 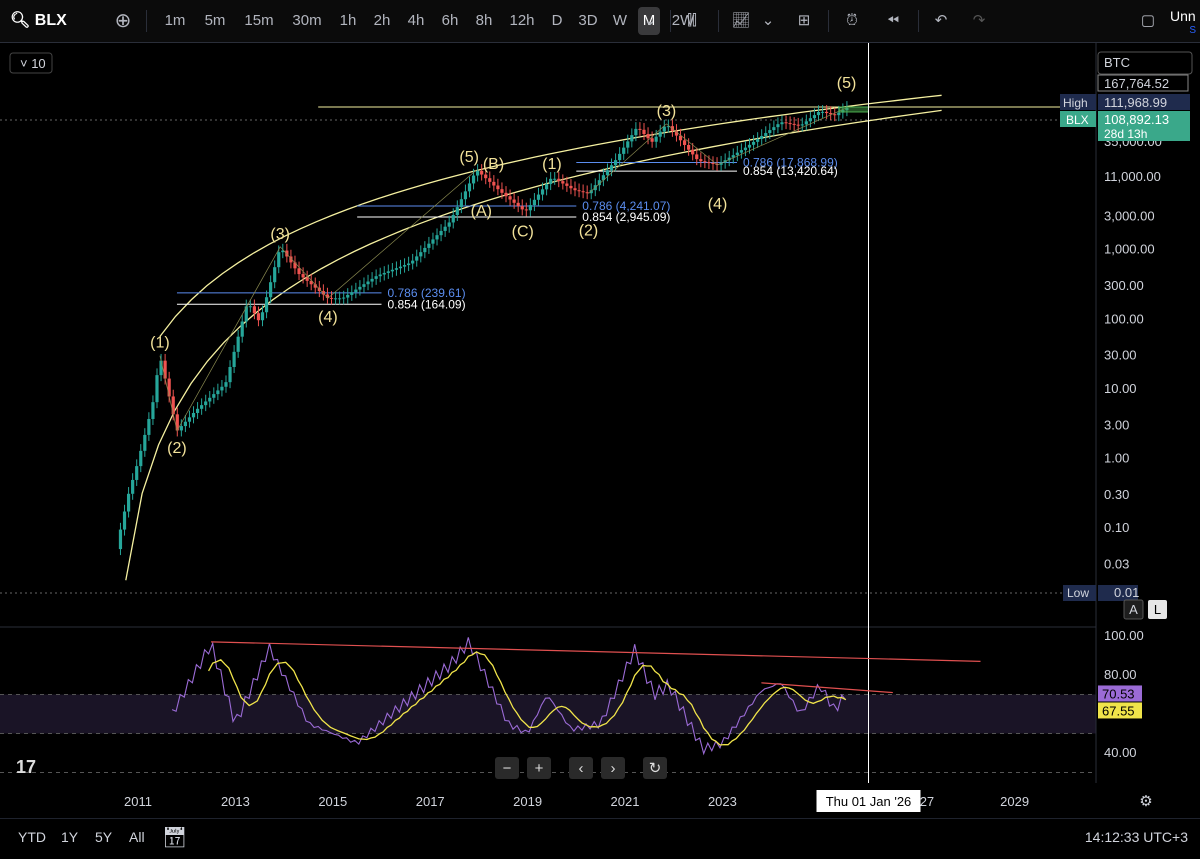 What do you see at coordinates (1145, 801) in the screenshot?
I see `settings-icon: ⚙` at bounding box center [1145, 801].